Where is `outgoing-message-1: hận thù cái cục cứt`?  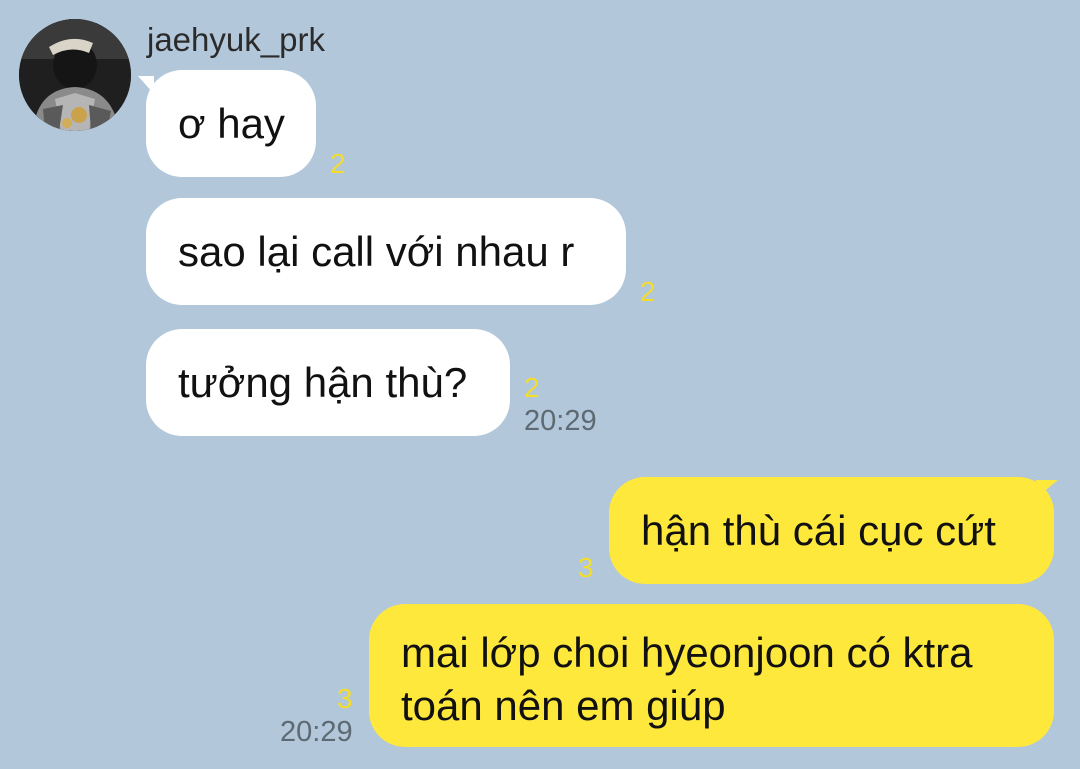 outgoing-message-1: hận thù cái cục cứt is located at coordinates (831, 530).